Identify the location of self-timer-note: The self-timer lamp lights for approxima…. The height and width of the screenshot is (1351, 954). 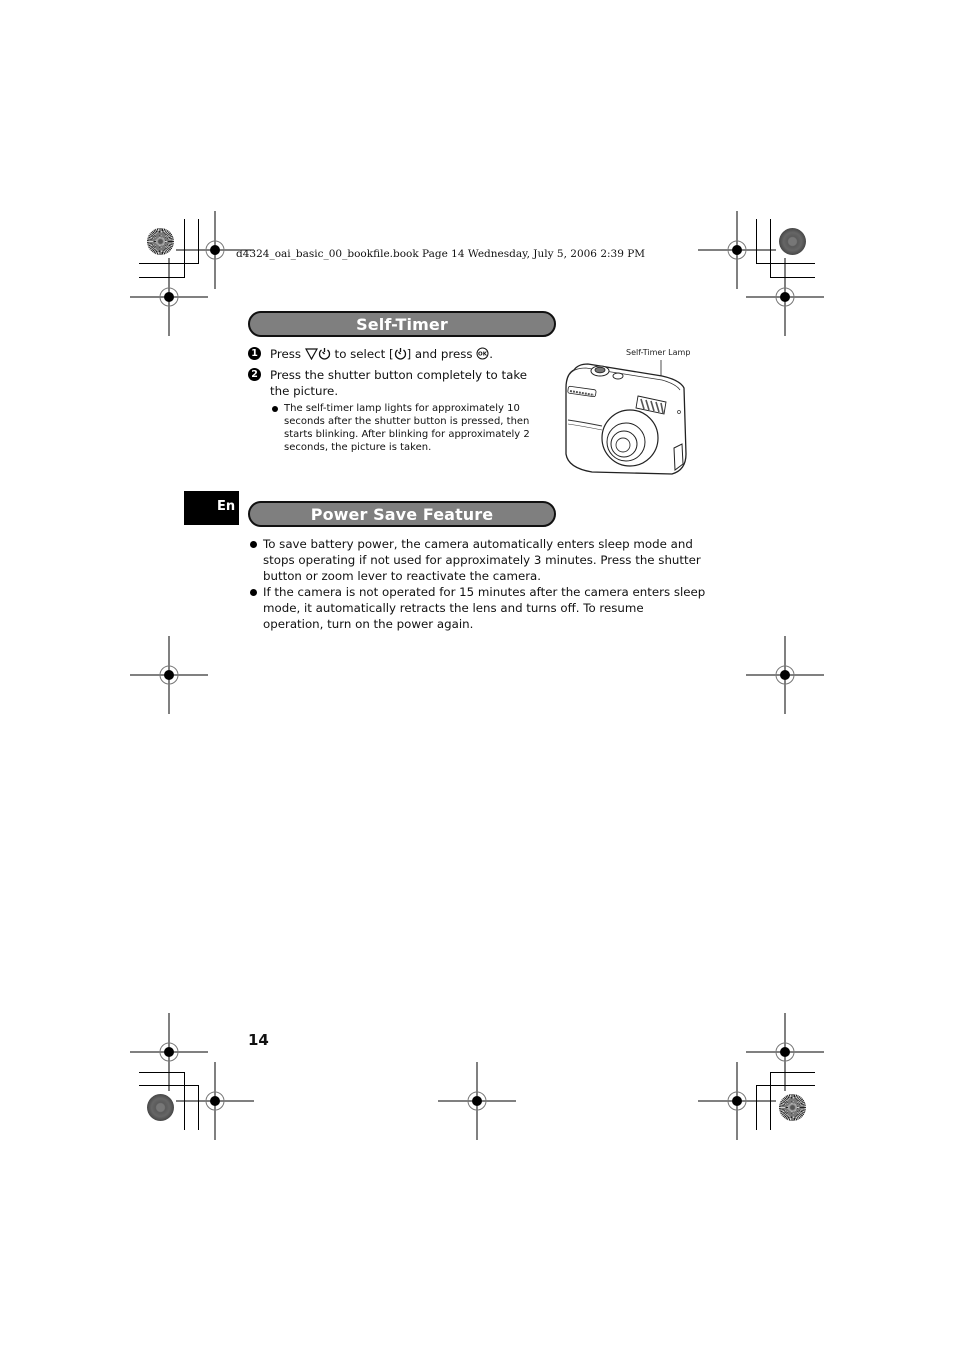
(411, 428).